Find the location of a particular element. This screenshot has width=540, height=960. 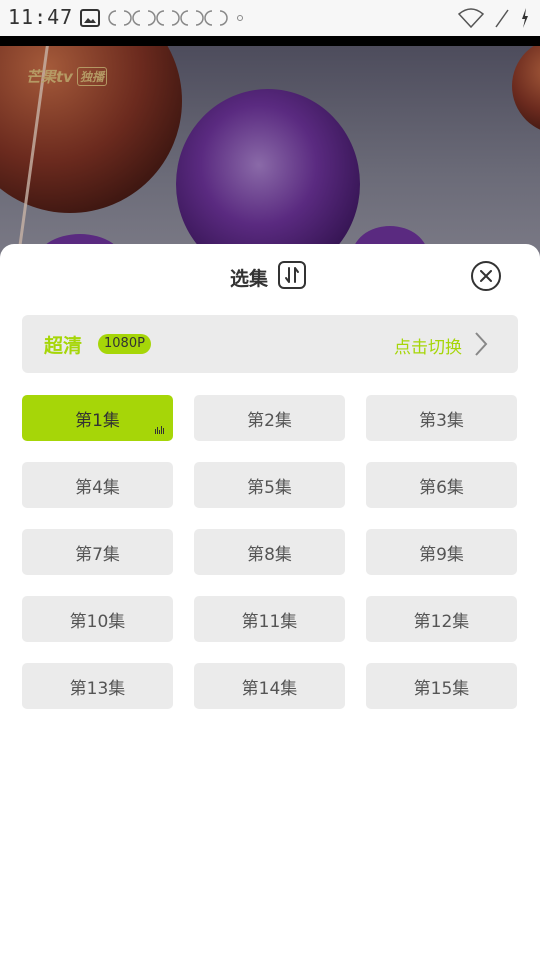

switch-quality-label: 点击切换 is located at coordinates (428, 348).